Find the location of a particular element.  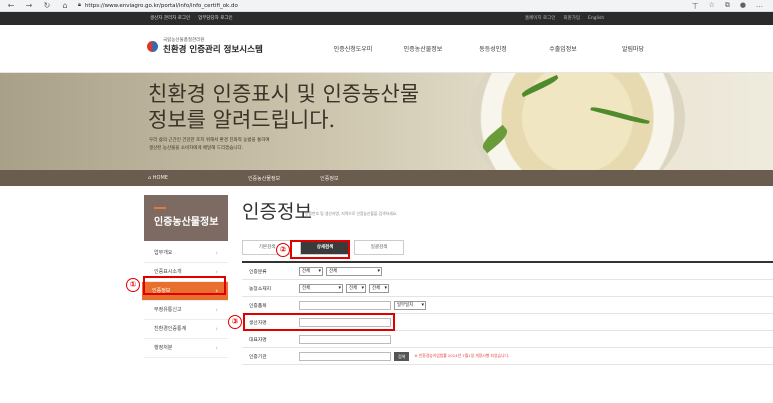

side-menu: 업무개요 인증표시소개 인증정보 부정유통신고 친환경인증통계 행정처분 is located at coordinates (185, 301).